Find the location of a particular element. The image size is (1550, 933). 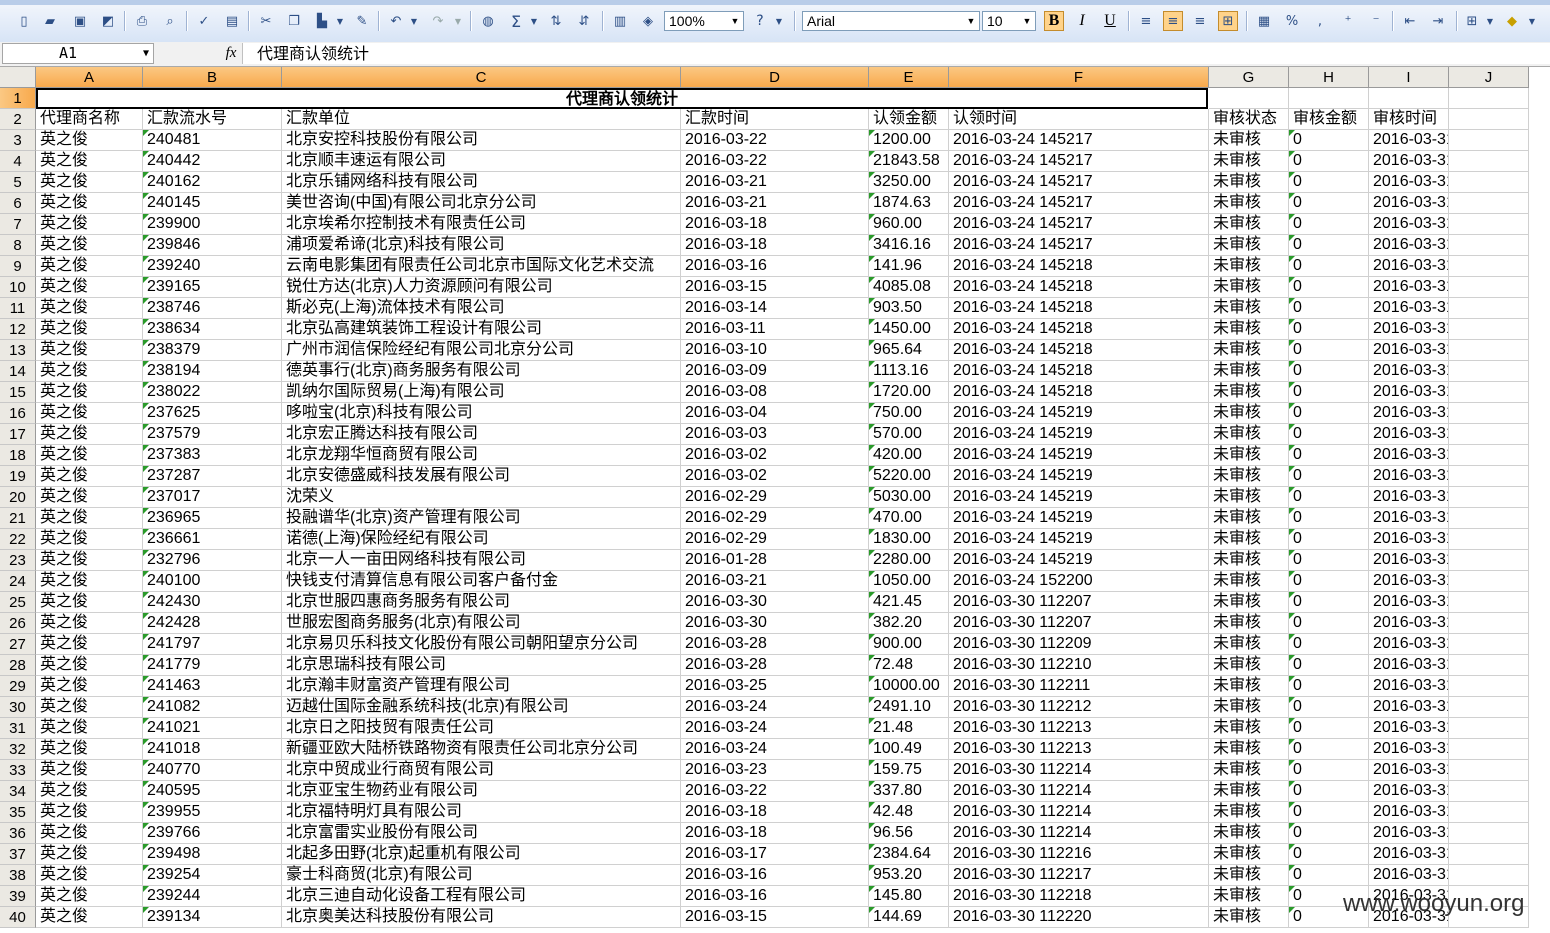

table-cell: 96.56 is located at coordinates (909, 833).